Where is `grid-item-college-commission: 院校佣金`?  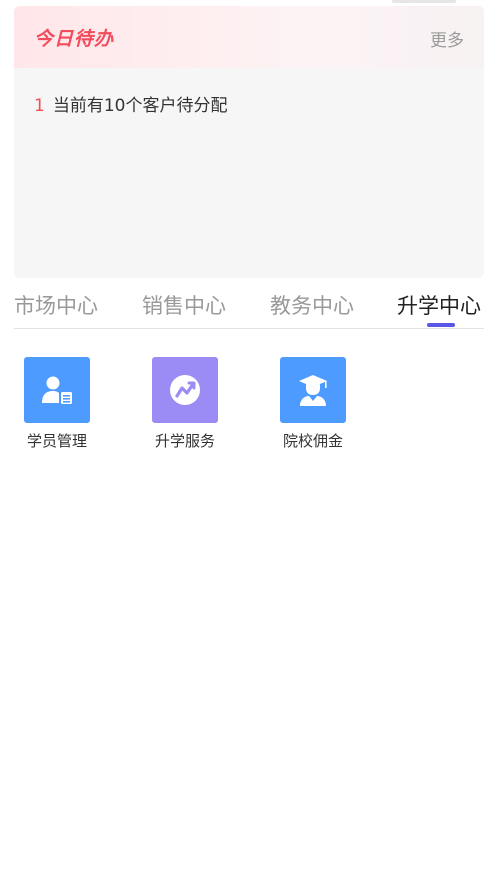
grid-item-college-commission: 院校佣金 is located at coordinates (313, 404).